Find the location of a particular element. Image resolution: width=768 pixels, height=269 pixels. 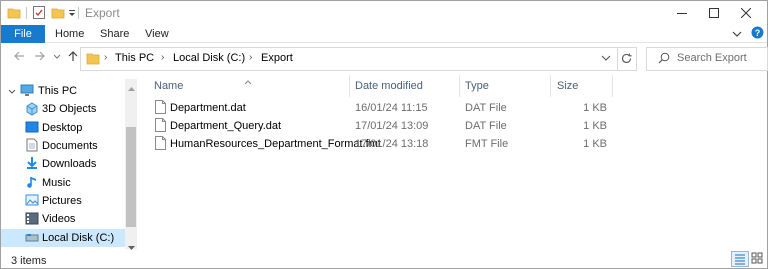

nav-item-videos: Videos is located at coordinates (63, 219).